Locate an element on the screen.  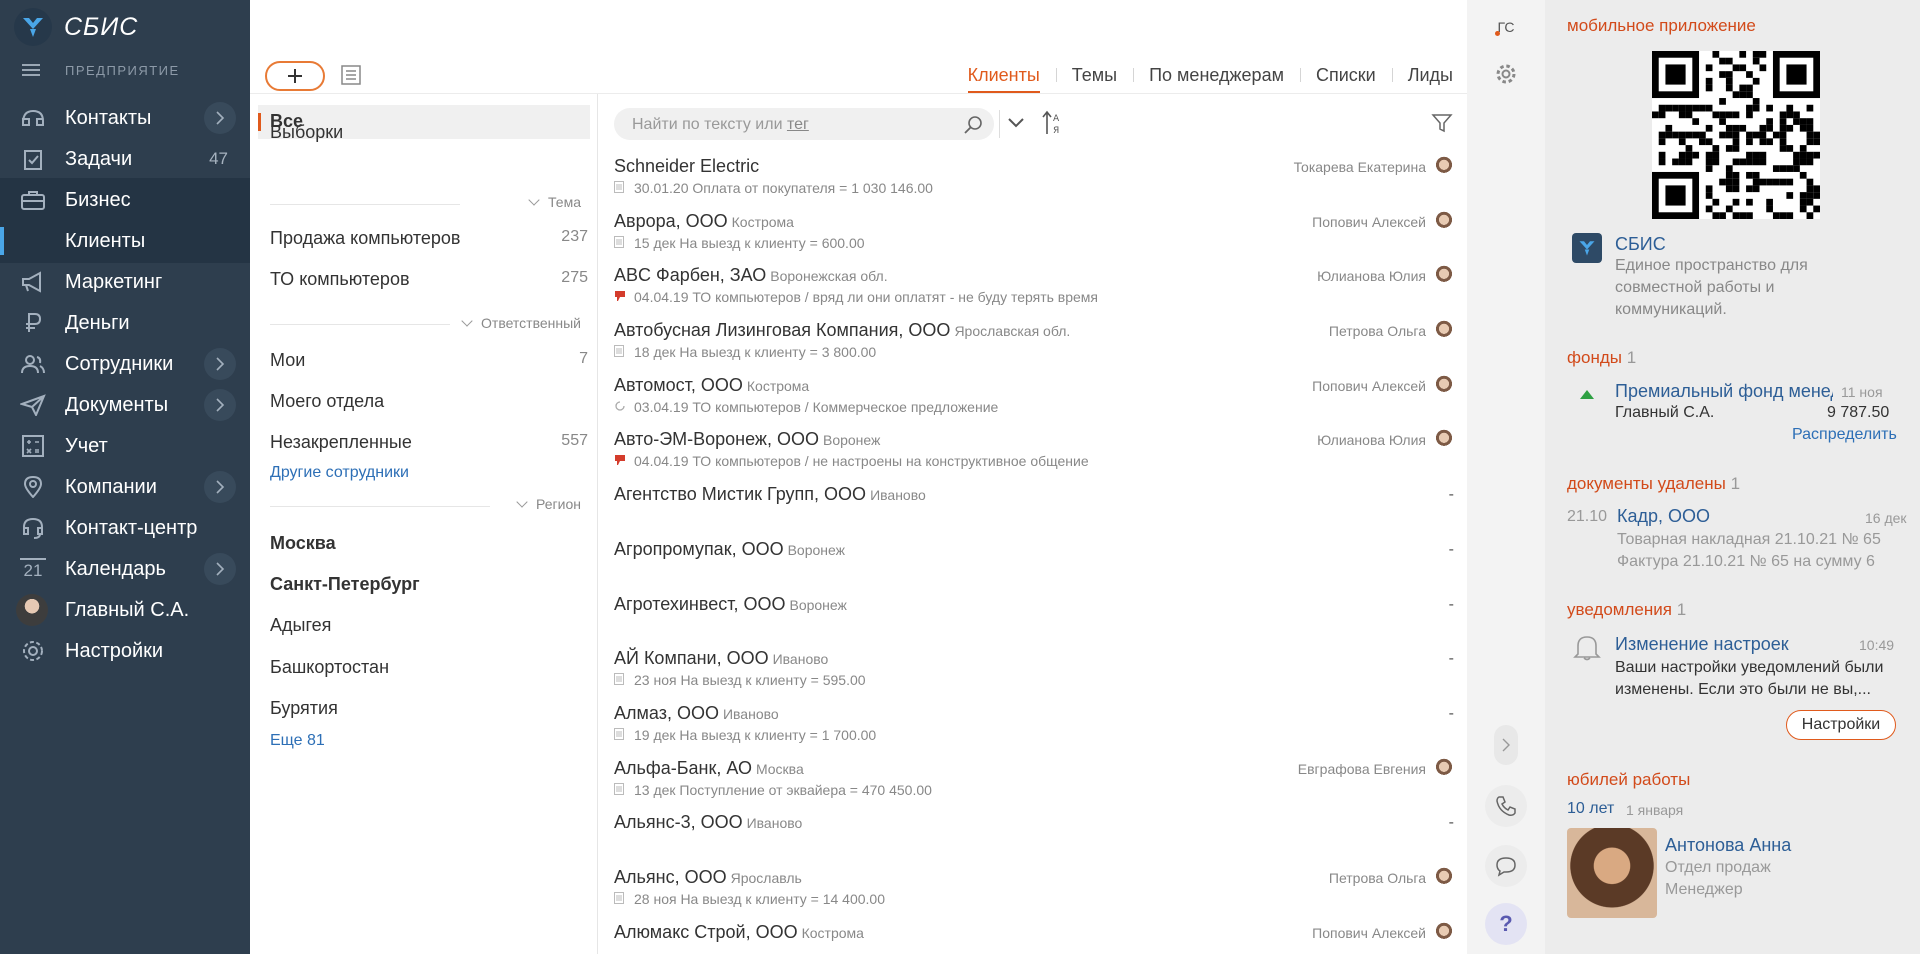
list-view-icon is located at coordinates (351, 75).